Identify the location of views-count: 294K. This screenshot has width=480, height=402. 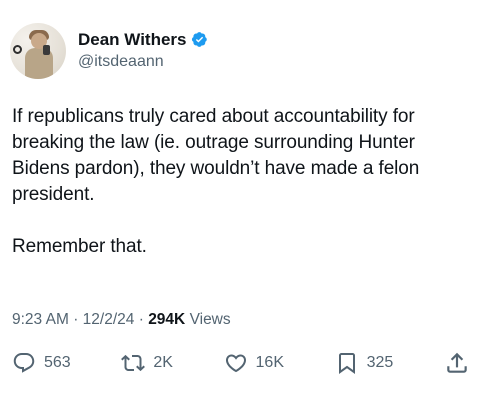
(167, 319).